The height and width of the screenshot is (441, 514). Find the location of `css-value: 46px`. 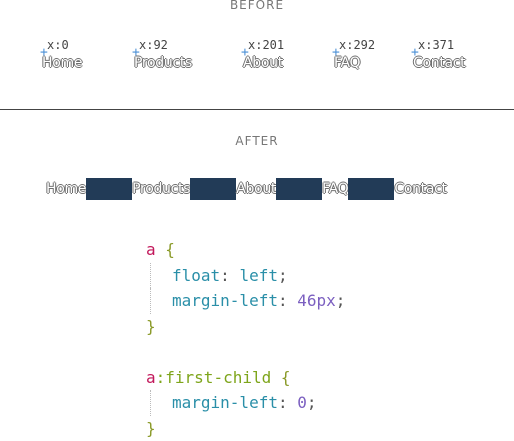

css-value: 46px is located at coordinates (316, 300).